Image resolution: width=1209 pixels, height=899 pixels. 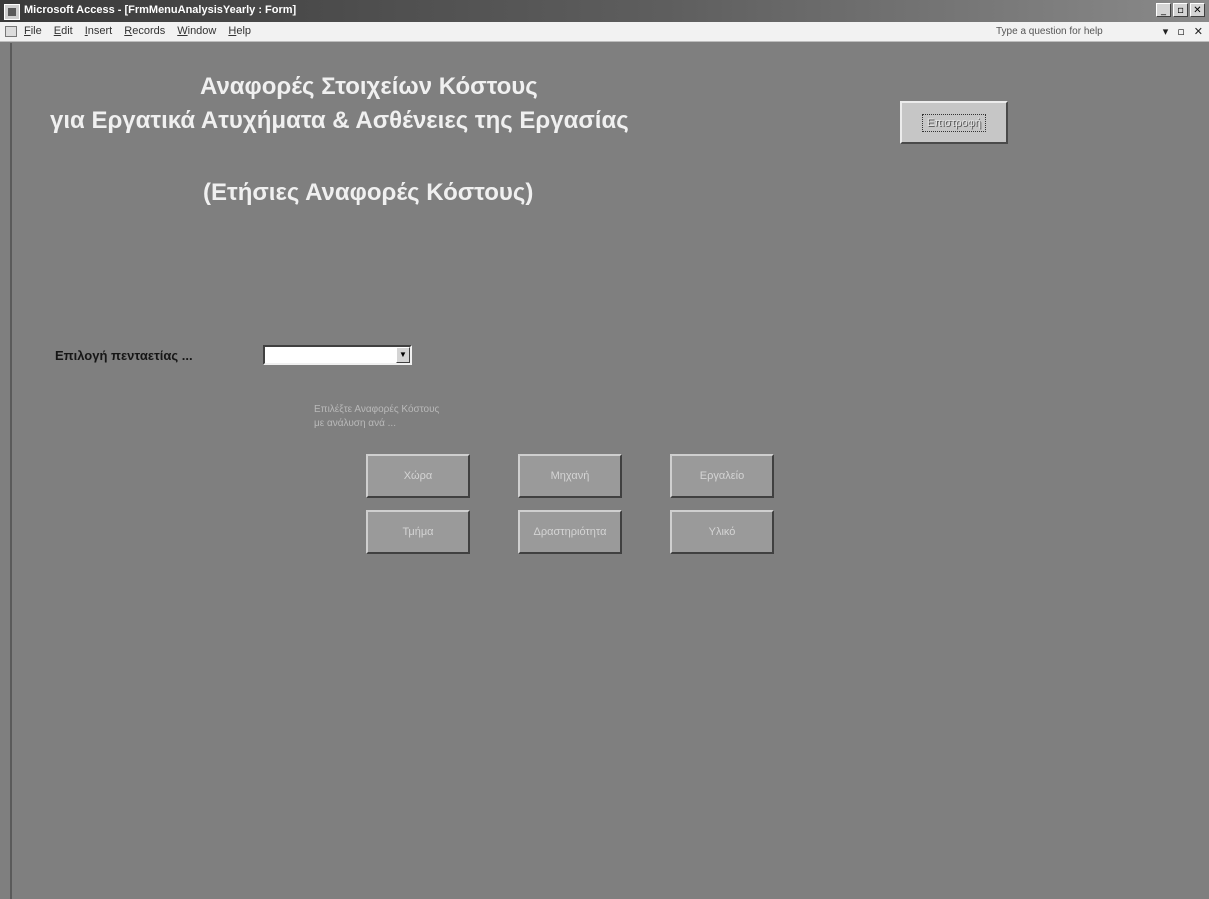 What do you see at coordinates (337, 355) in the screenshot?
I see `period-combo-box: ▼` at bounding box center [337, 355].